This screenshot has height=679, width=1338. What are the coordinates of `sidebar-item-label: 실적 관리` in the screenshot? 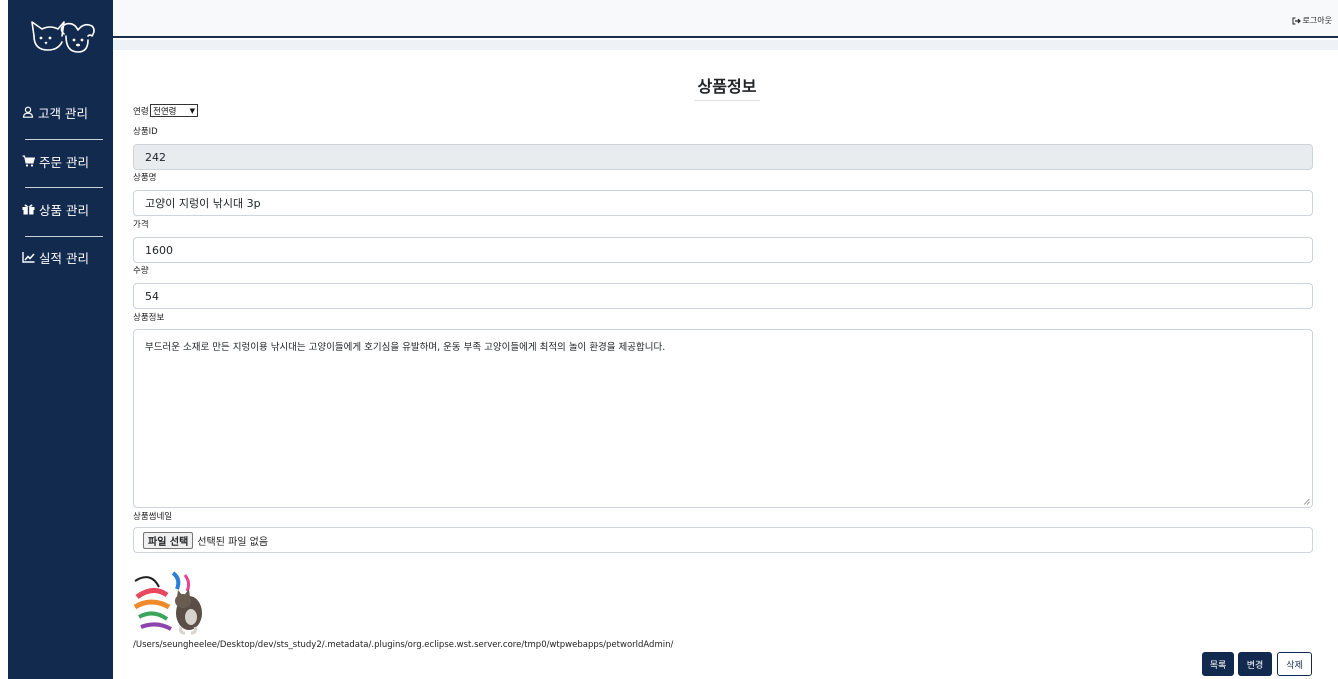 It's located at (64, 258).